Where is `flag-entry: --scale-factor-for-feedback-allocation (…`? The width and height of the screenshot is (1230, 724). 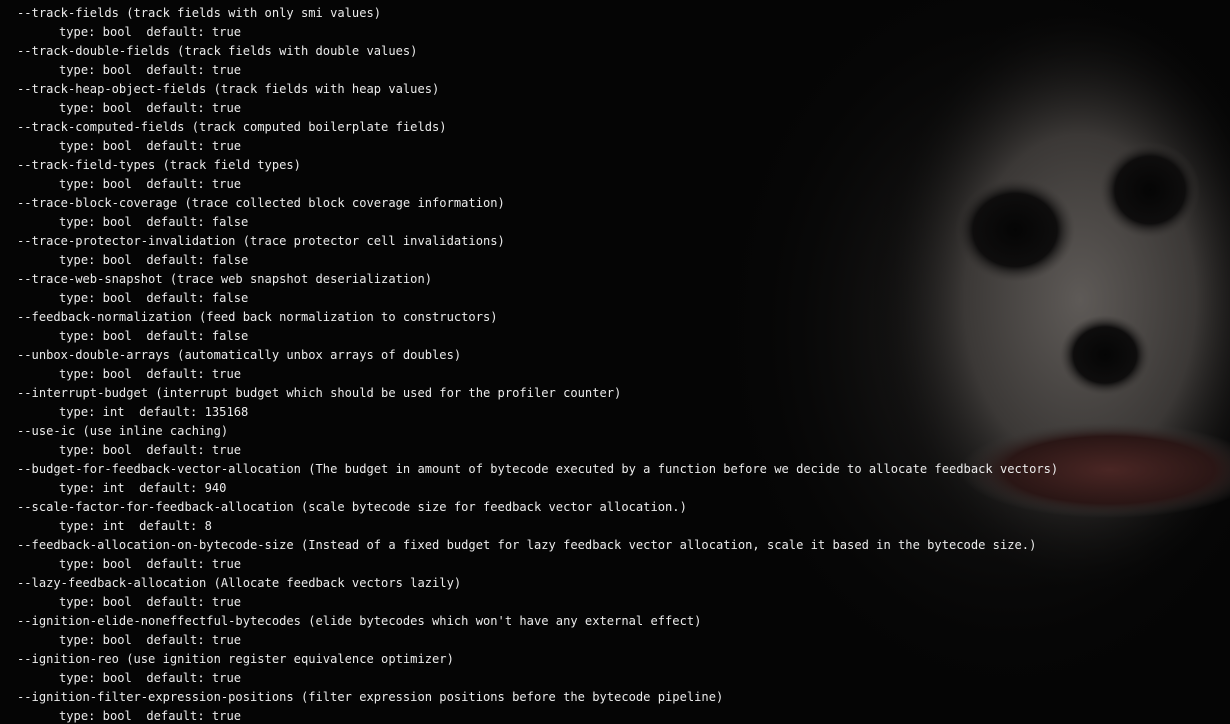 flag-entry: --scale-factor-for-feedback-allocation (… is located at coordinates (623, 517).